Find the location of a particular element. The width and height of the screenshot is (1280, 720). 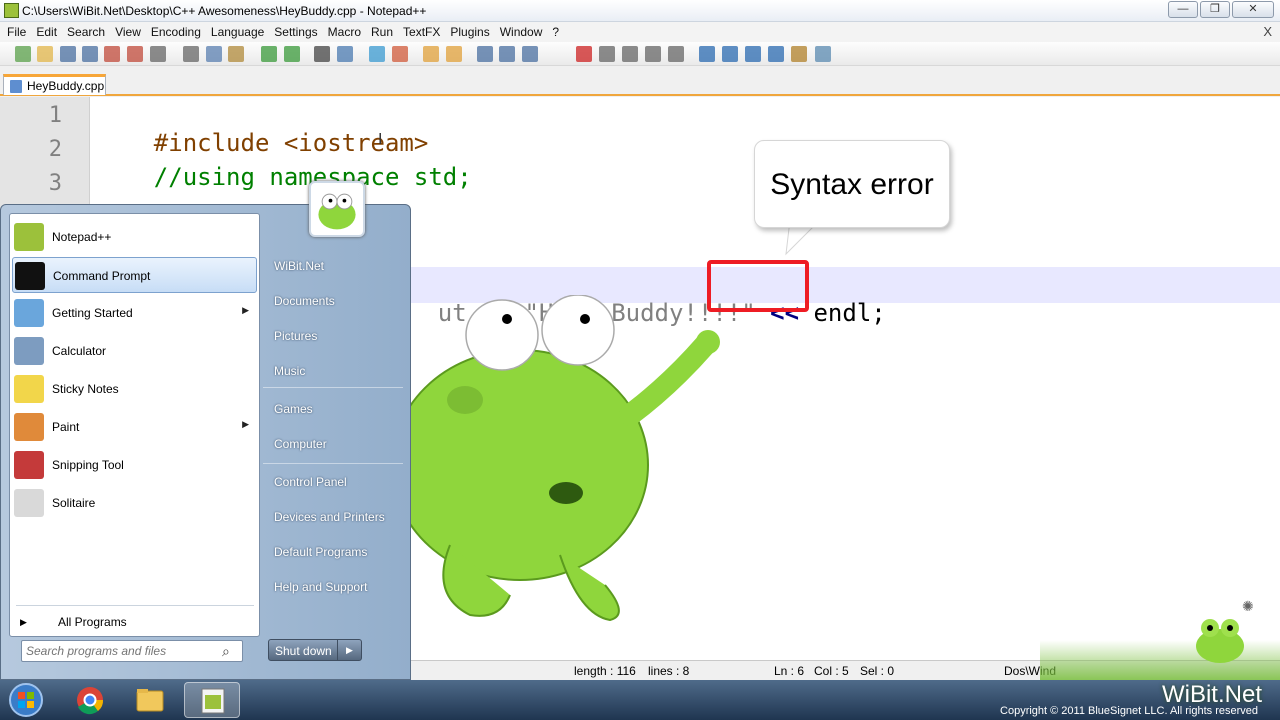

start-place-documents: Documents is located at coordinates (304, 301).